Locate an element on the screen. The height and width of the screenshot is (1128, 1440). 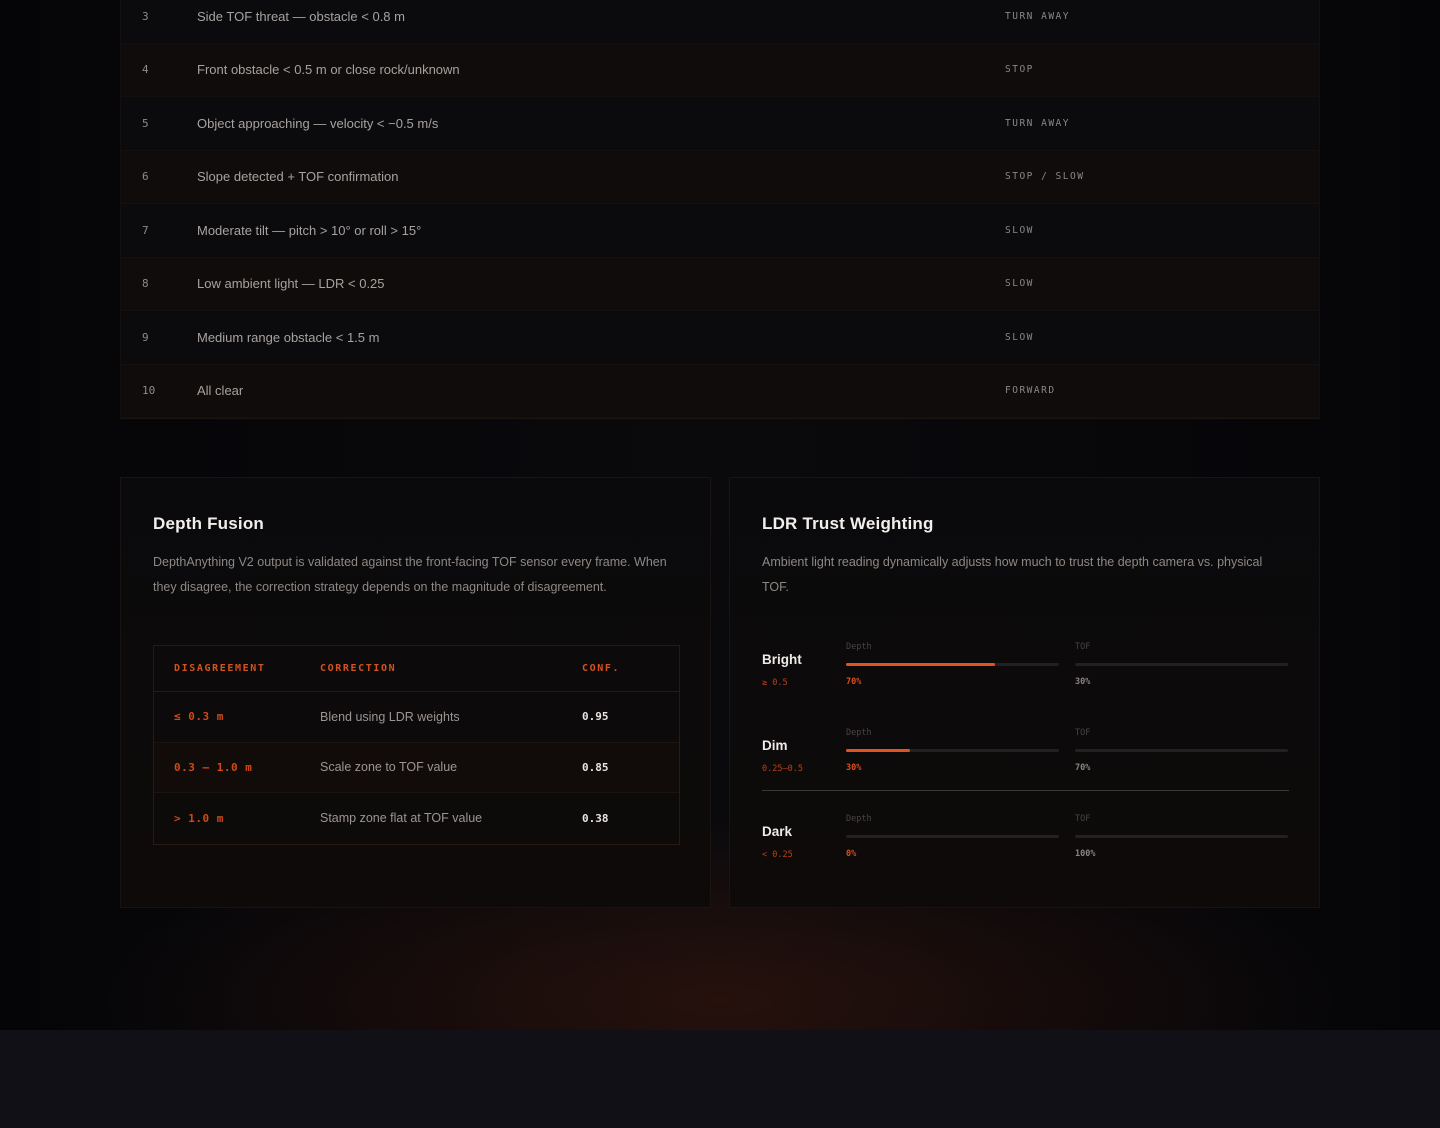
disagreement-value: > 1.0 m is located at coordinates (199, 818).